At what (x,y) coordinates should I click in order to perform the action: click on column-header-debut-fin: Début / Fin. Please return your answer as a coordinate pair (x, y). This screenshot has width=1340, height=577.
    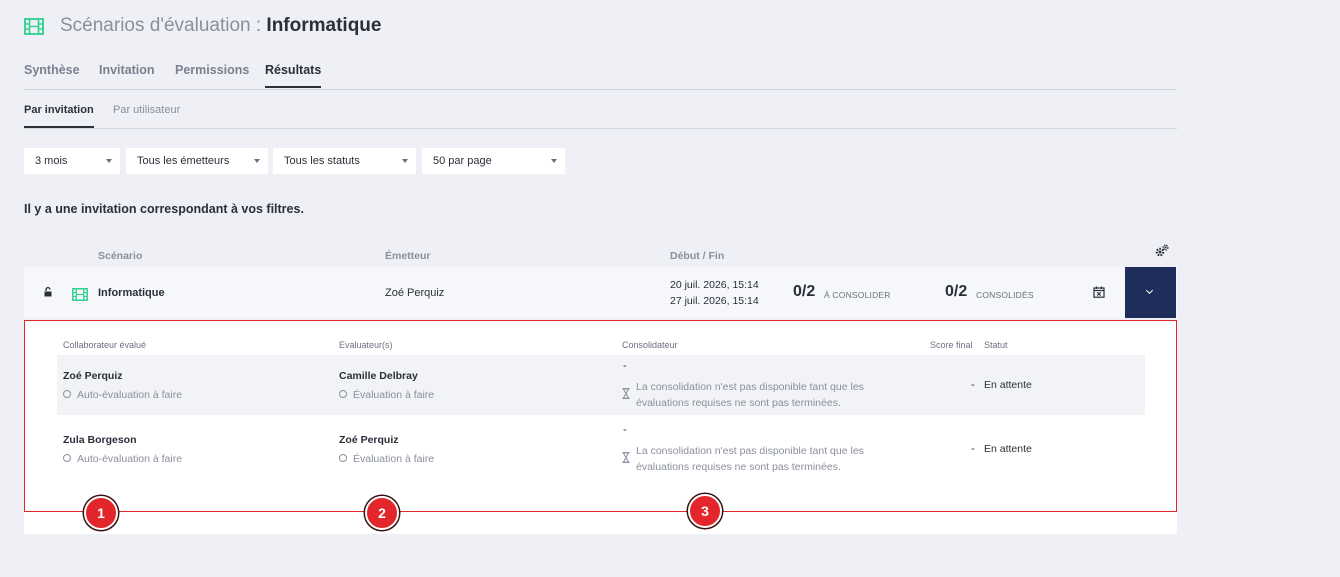
    Looking at the image, I should click on (697, 256).